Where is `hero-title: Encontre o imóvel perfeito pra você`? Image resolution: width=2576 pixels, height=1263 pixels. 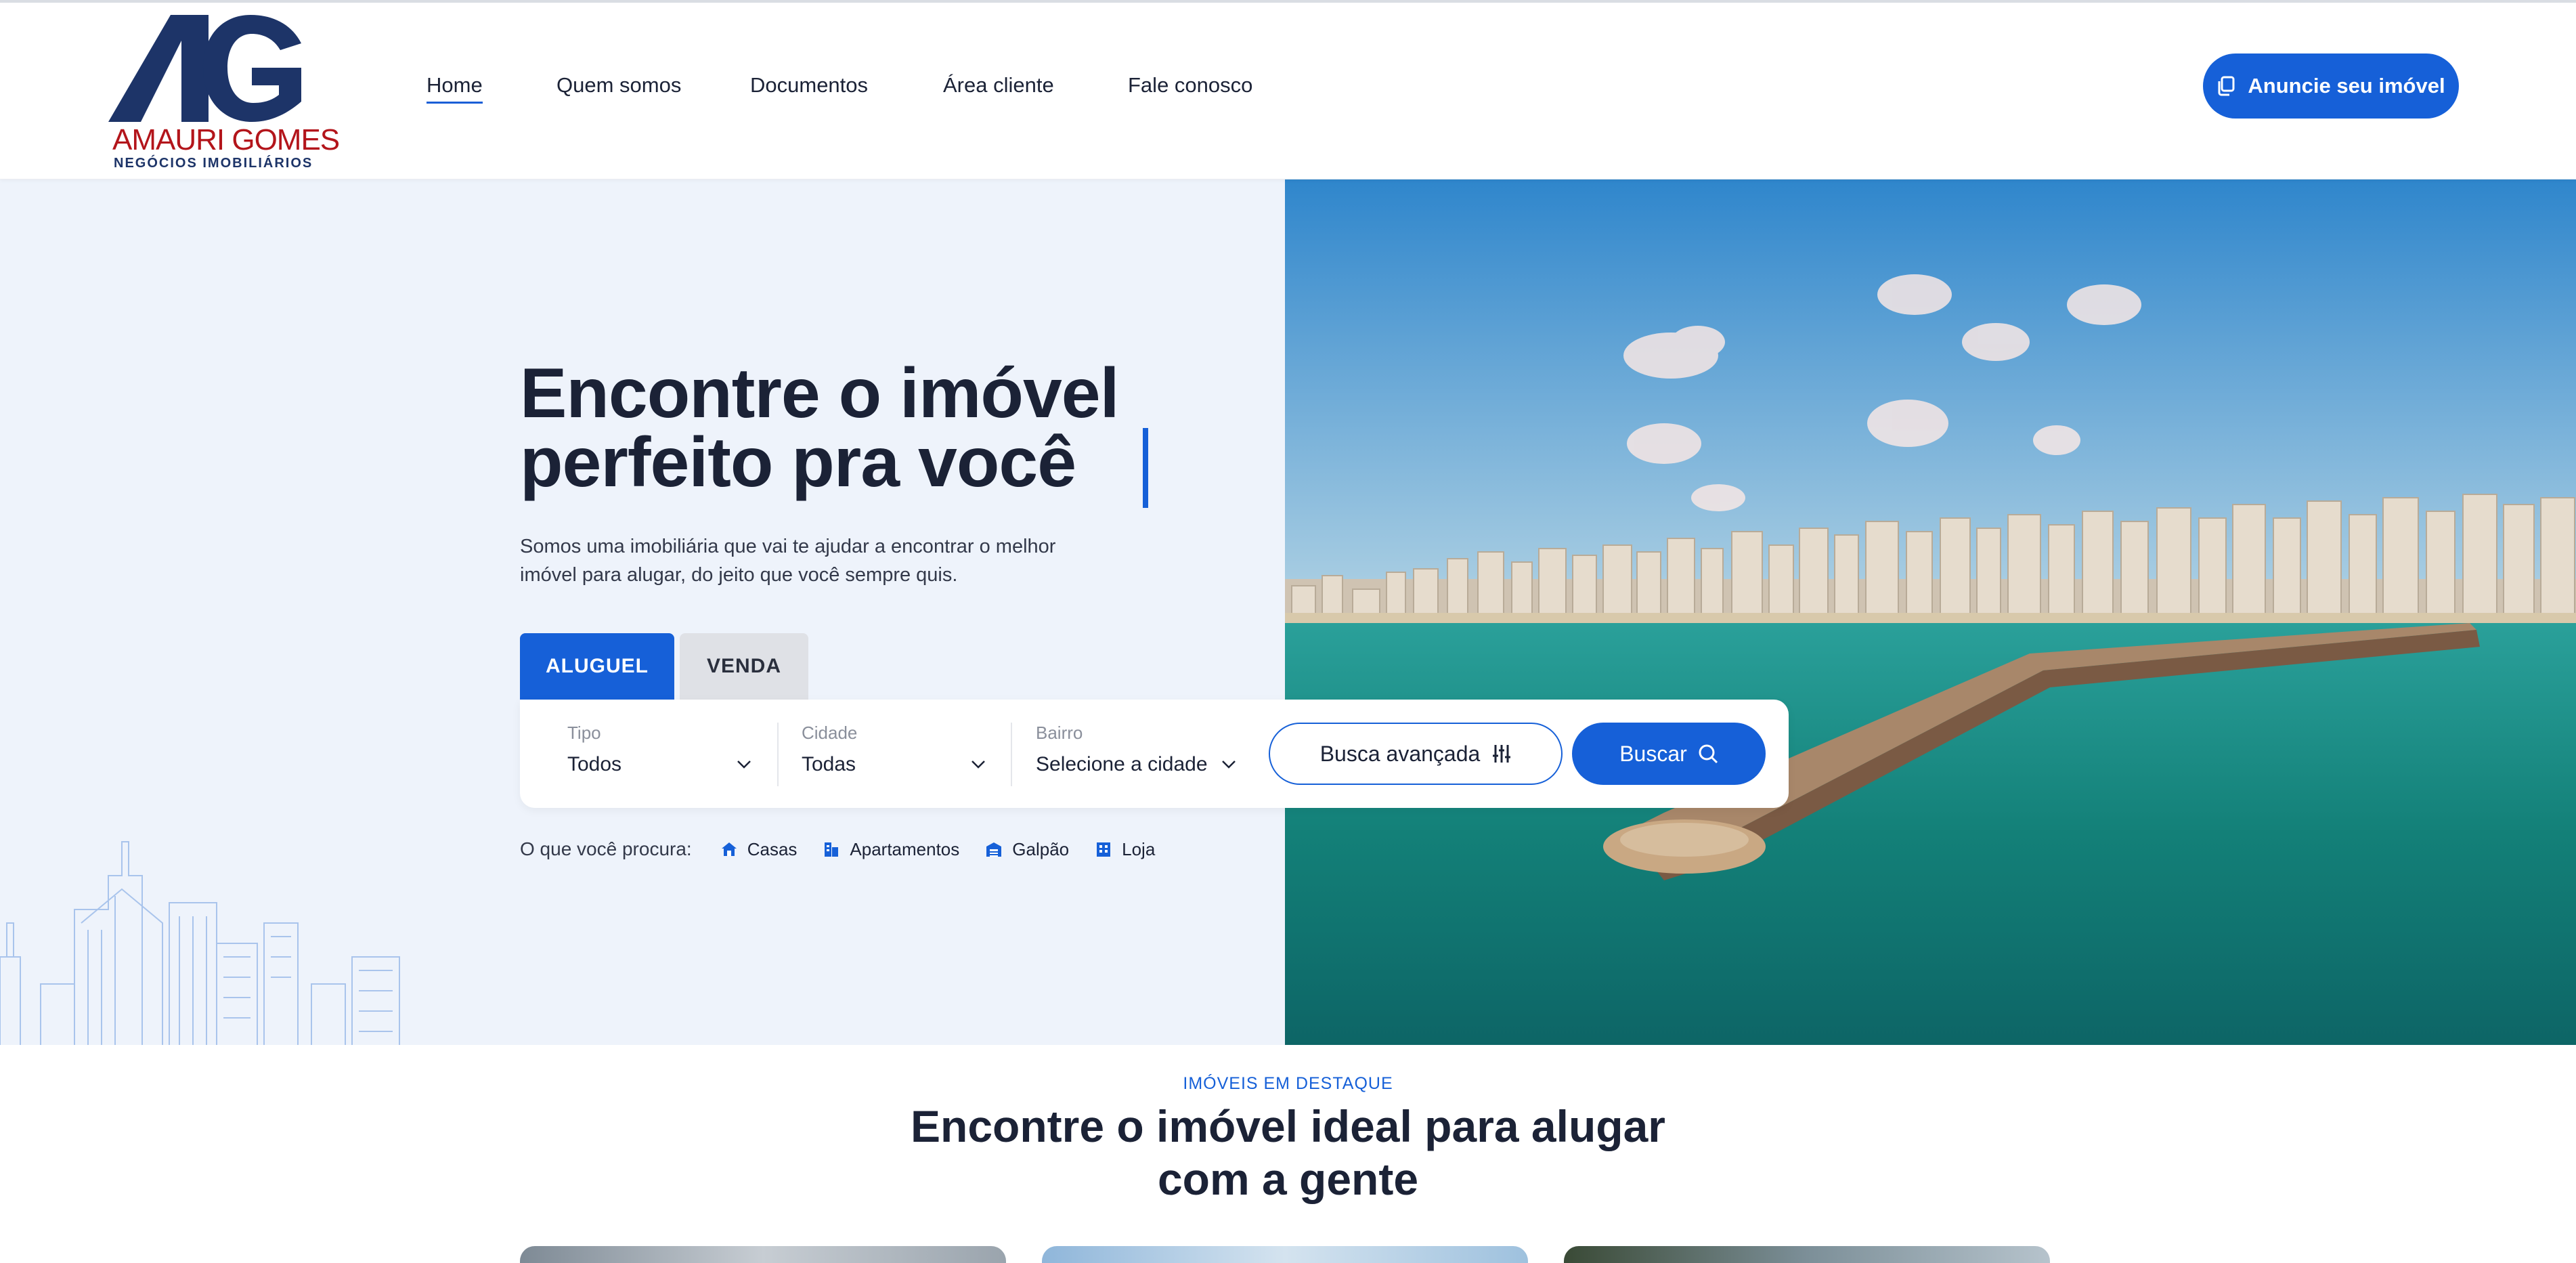
hero-title: Encontre o imóvel perfeito pra você is located at coordinates (858, 428).